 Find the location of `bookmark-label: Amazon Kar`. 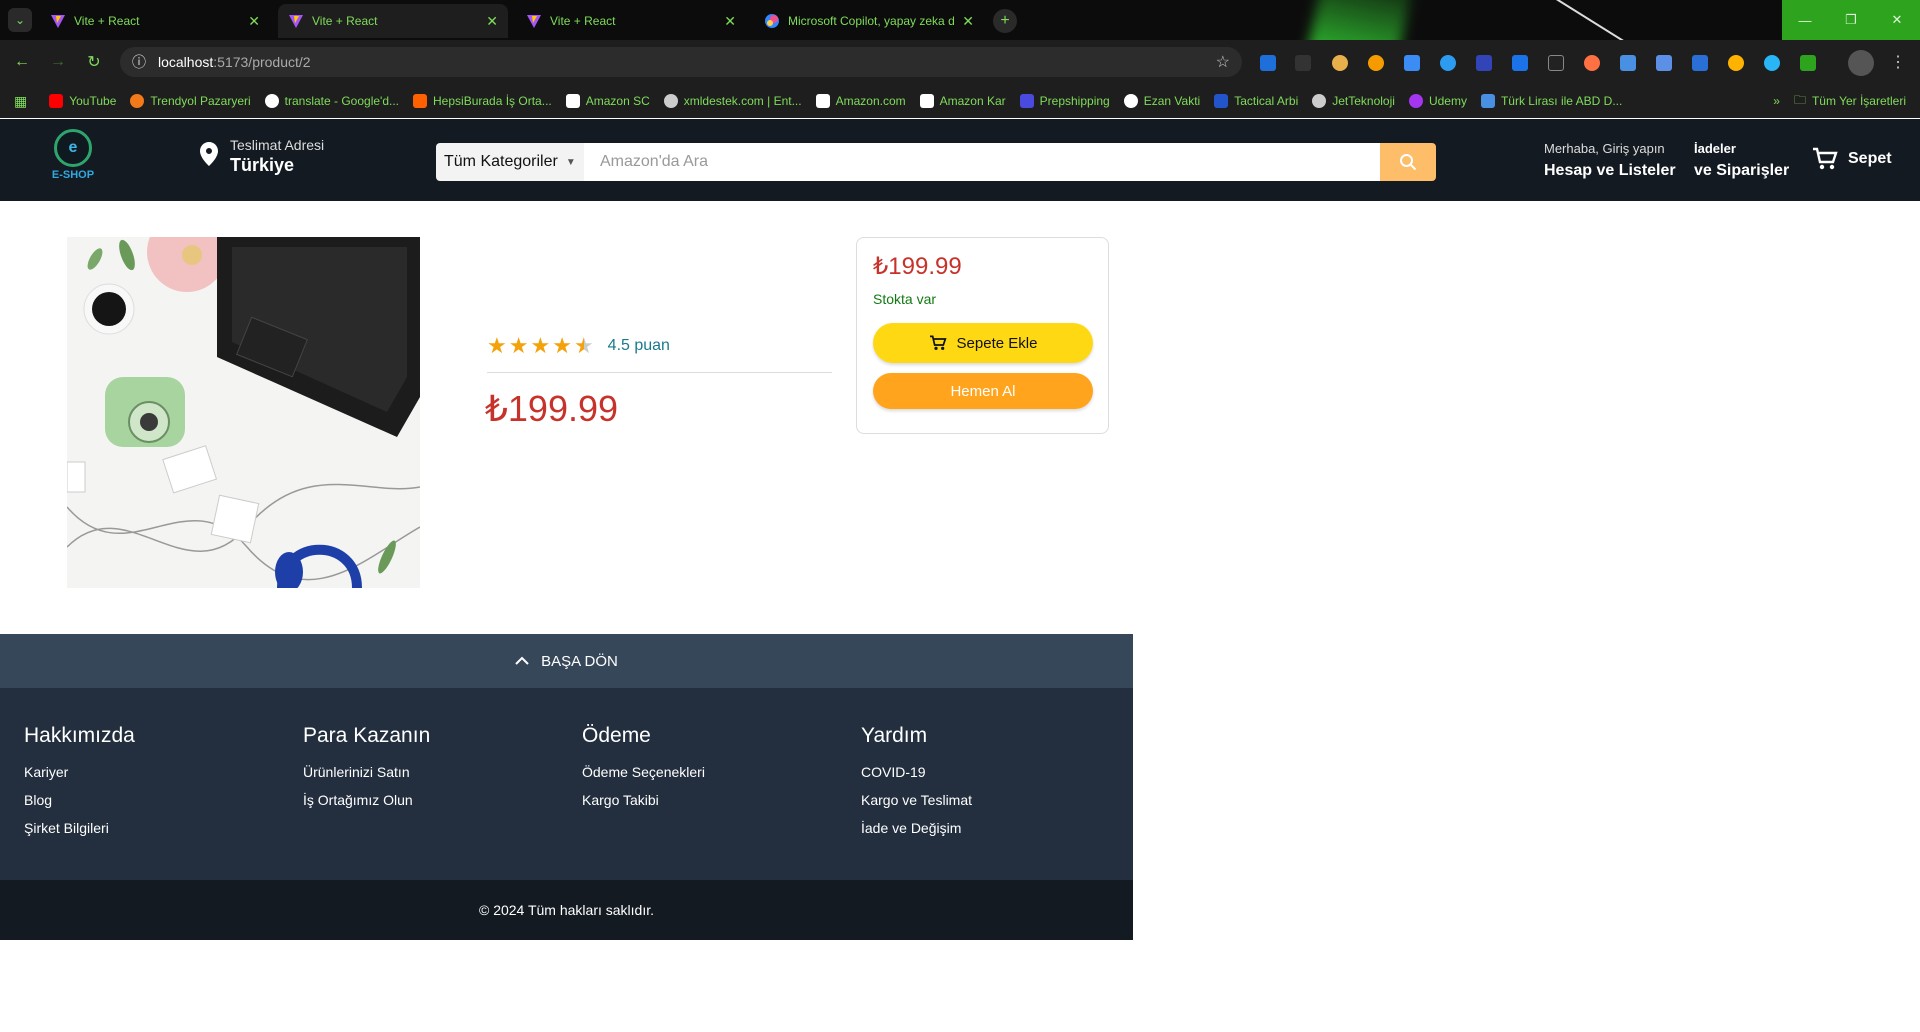

bookmark-label: Amazon Kar is located at coordinates (972, 101).